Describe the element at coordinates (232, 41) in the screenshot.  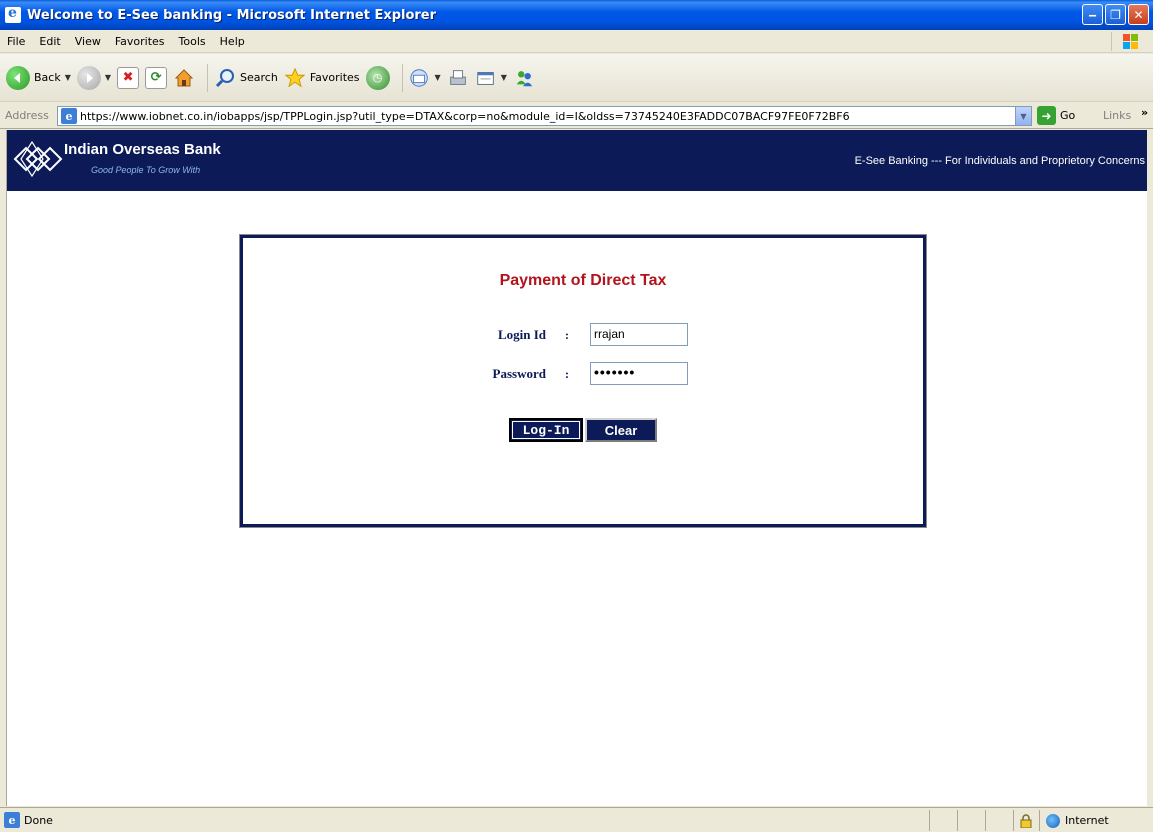
I see `menu-help: Help` at that location.